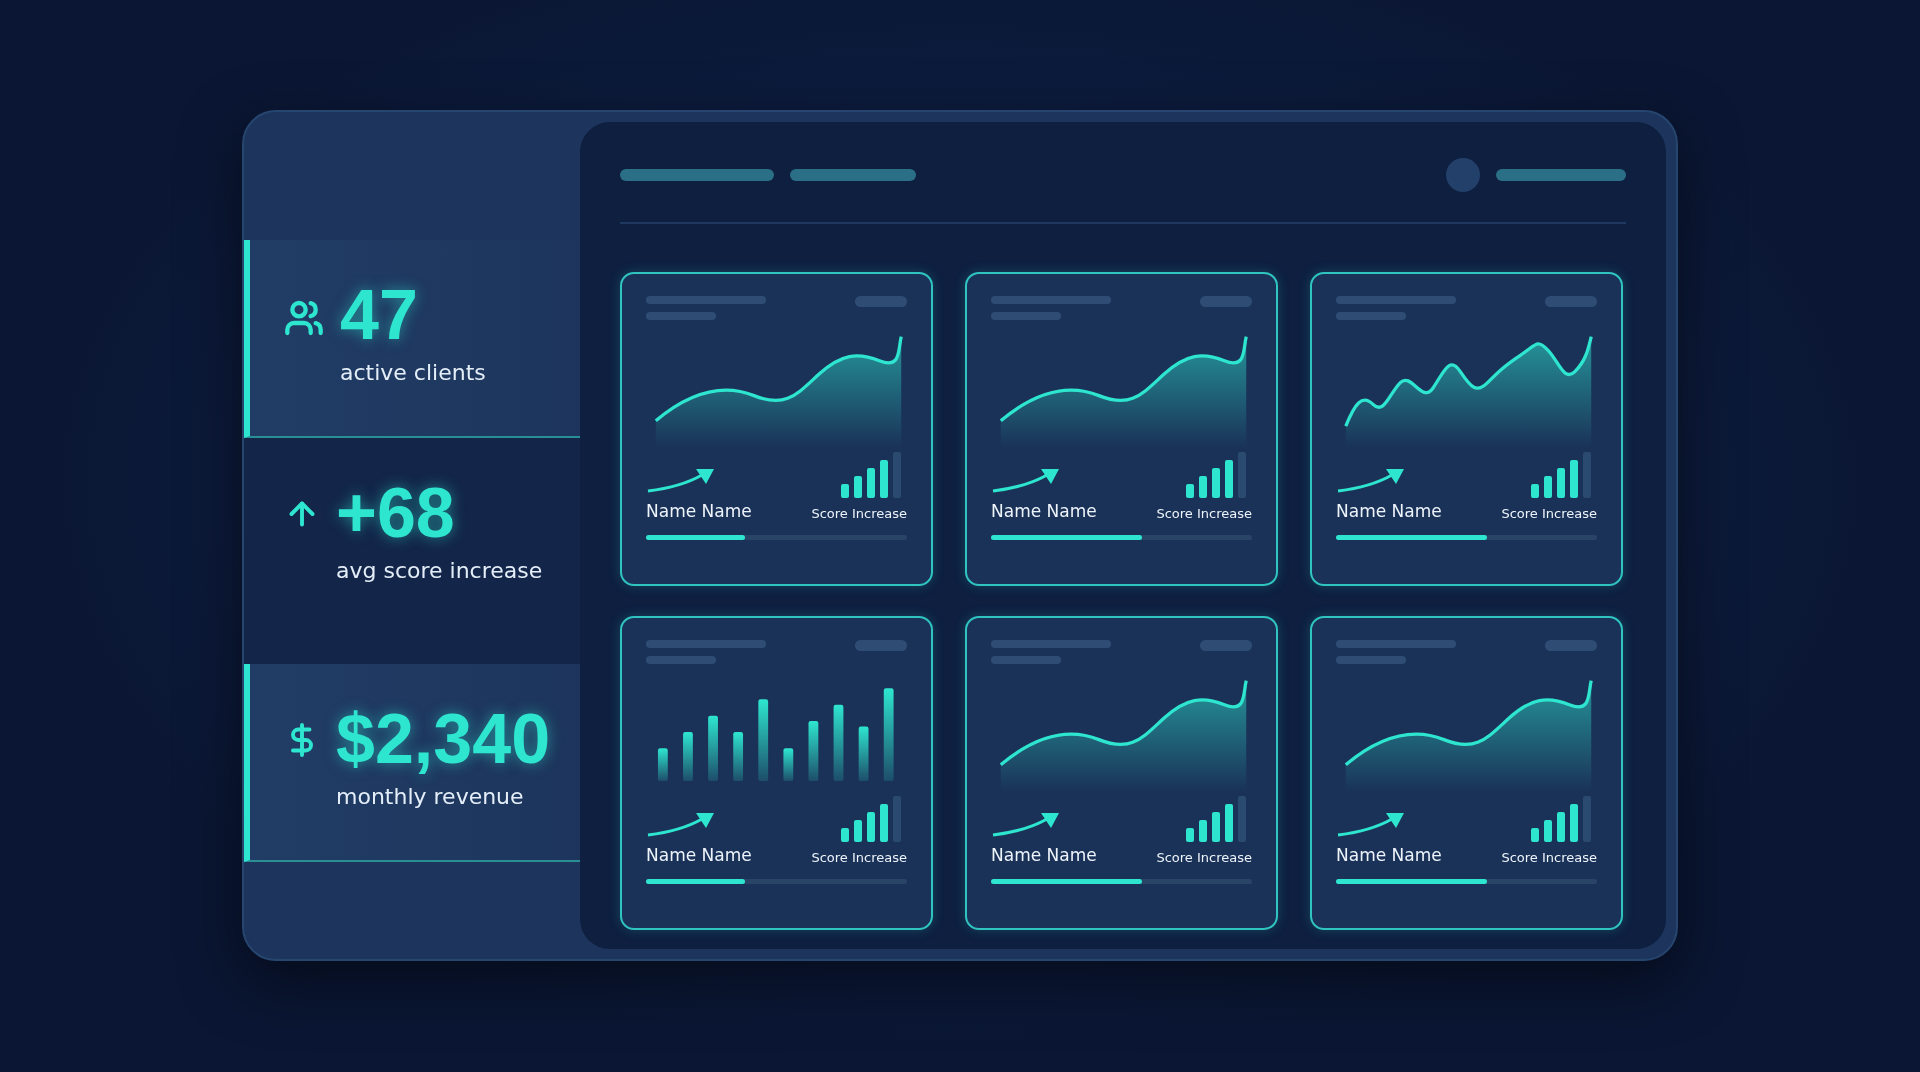 This screenshot has height=1072, width=1920. What do you see at coordinates (439, 570) in the screenshot?
I see `stat-label: avg score increase` at bounding box center [439, 570].